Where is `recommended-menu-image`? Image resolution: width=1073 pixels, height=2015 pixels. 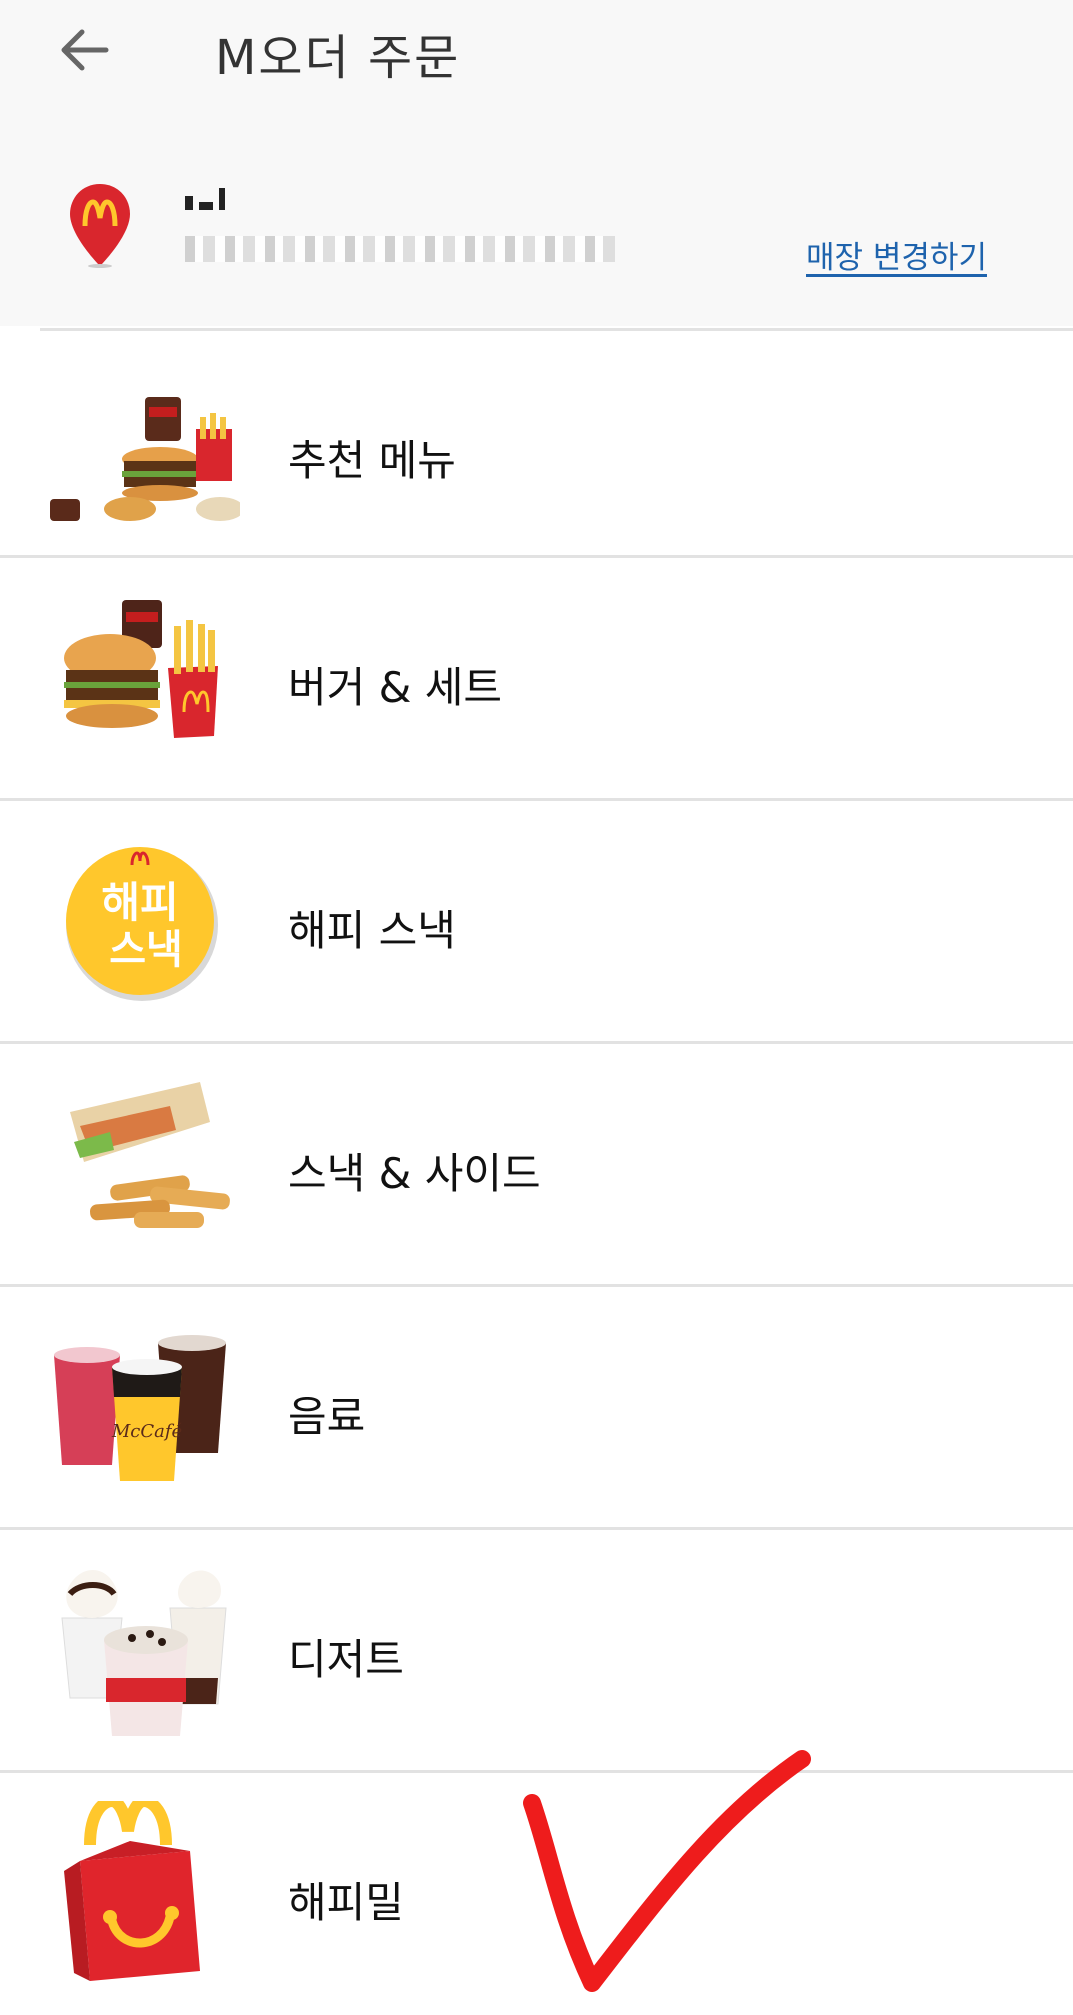
recommended-menu-image is located at coordinates (145, 459).